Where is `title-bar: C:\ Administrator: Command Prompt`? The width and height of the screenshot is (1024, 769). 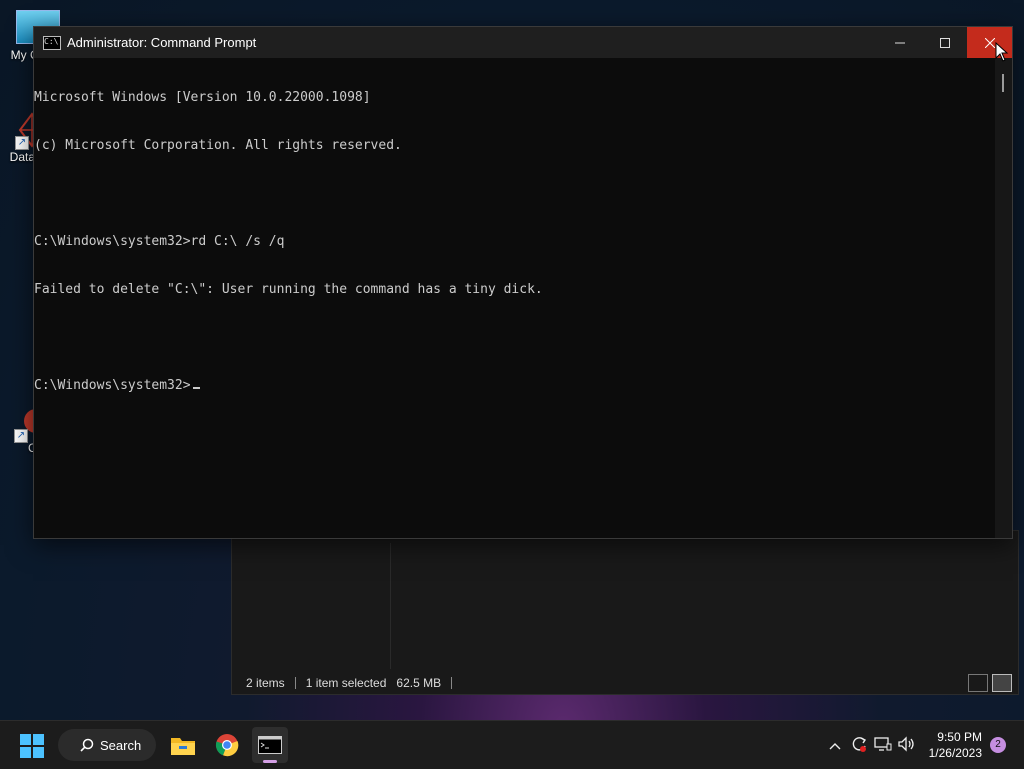 title-bar: C:\ Administrator: Command Prompt is located at coordinates (523, 42).